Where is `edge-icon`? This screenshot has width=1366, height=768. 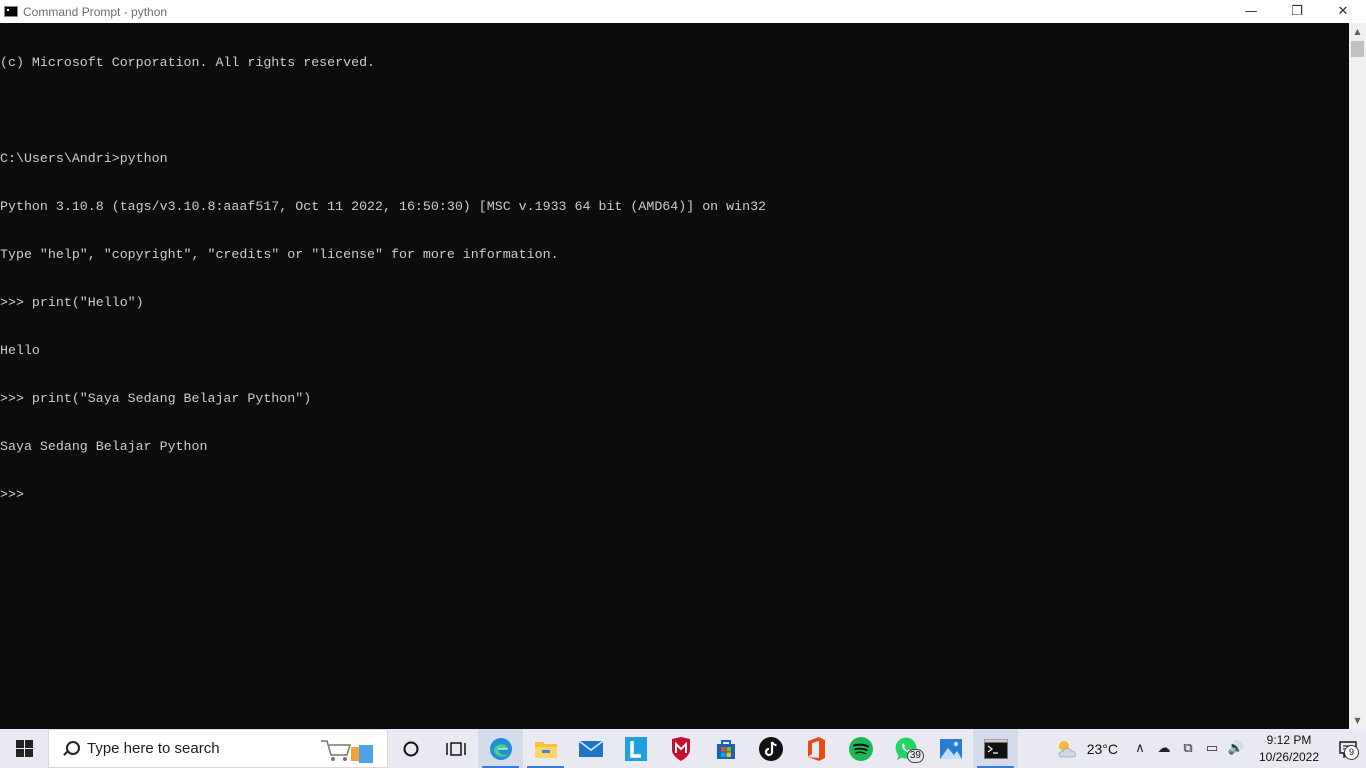 edge-icon is located at coordinates (500, 748).